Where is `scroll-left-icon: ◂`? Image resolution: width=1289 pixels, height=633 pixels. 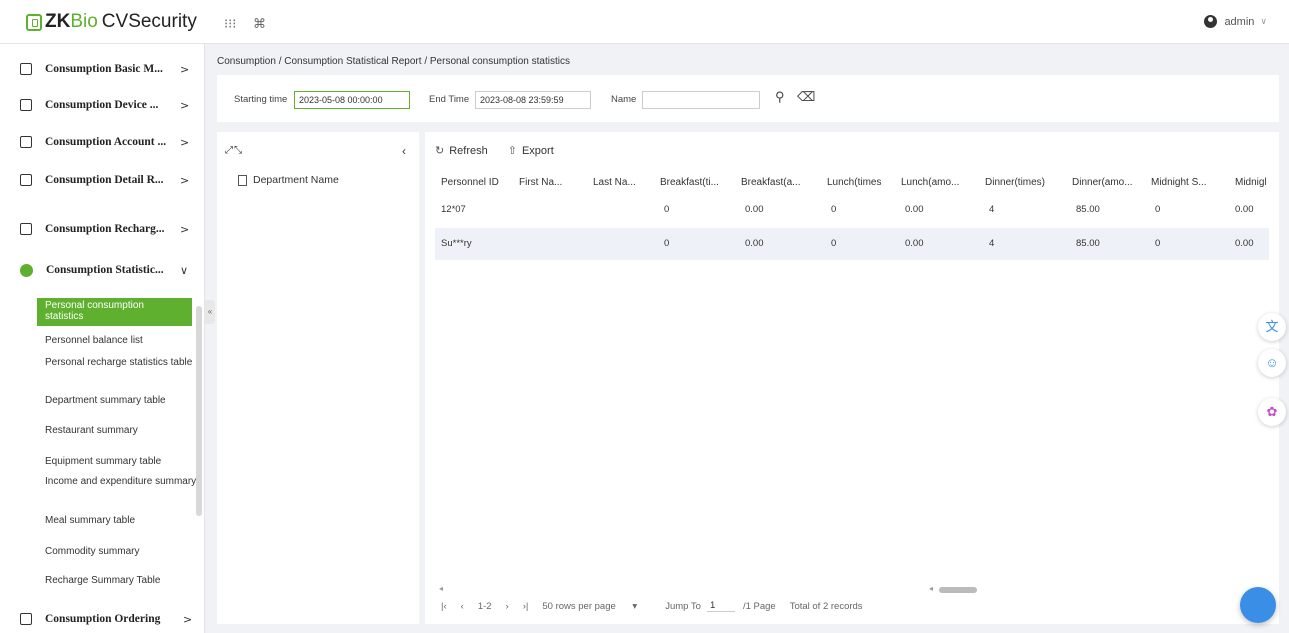
scroll-left-icon: ◂ is located at coordinates (441, 588).